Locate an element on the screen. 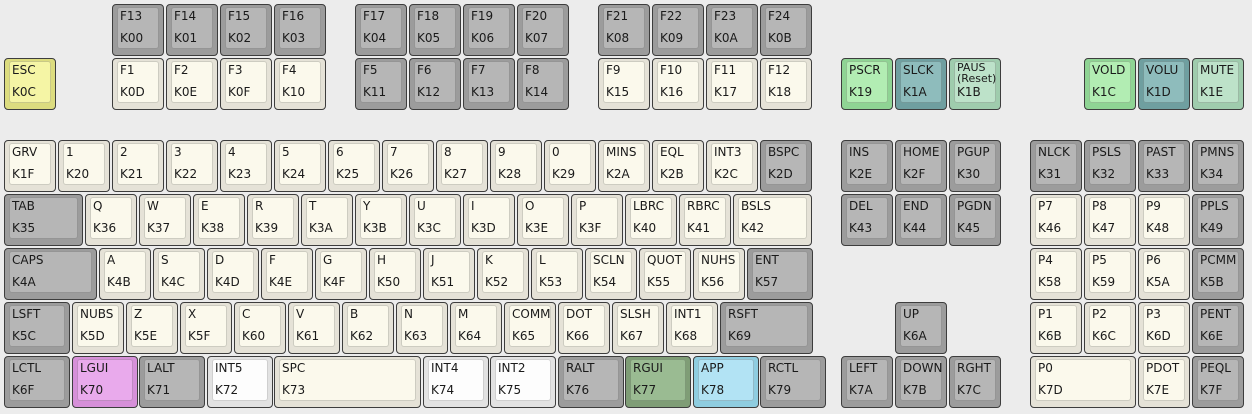 The image size is (1252, 414). key-int2: INT2 K75 is located at coordinates (523, 382).